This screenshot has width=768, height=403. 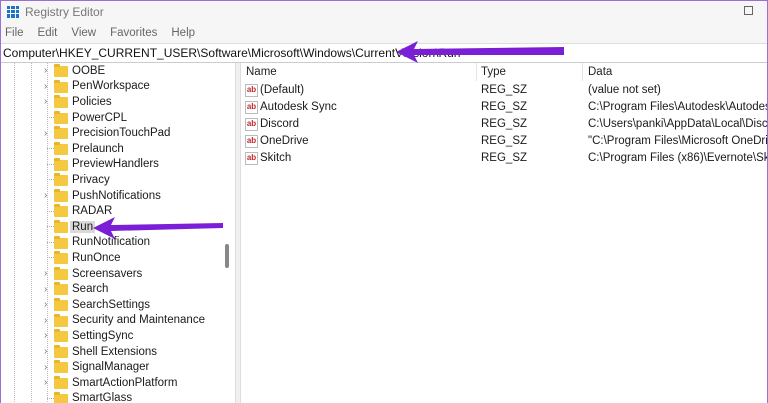 I want to click on value-name: Autodesk Sync, so click(x=298, y=107).